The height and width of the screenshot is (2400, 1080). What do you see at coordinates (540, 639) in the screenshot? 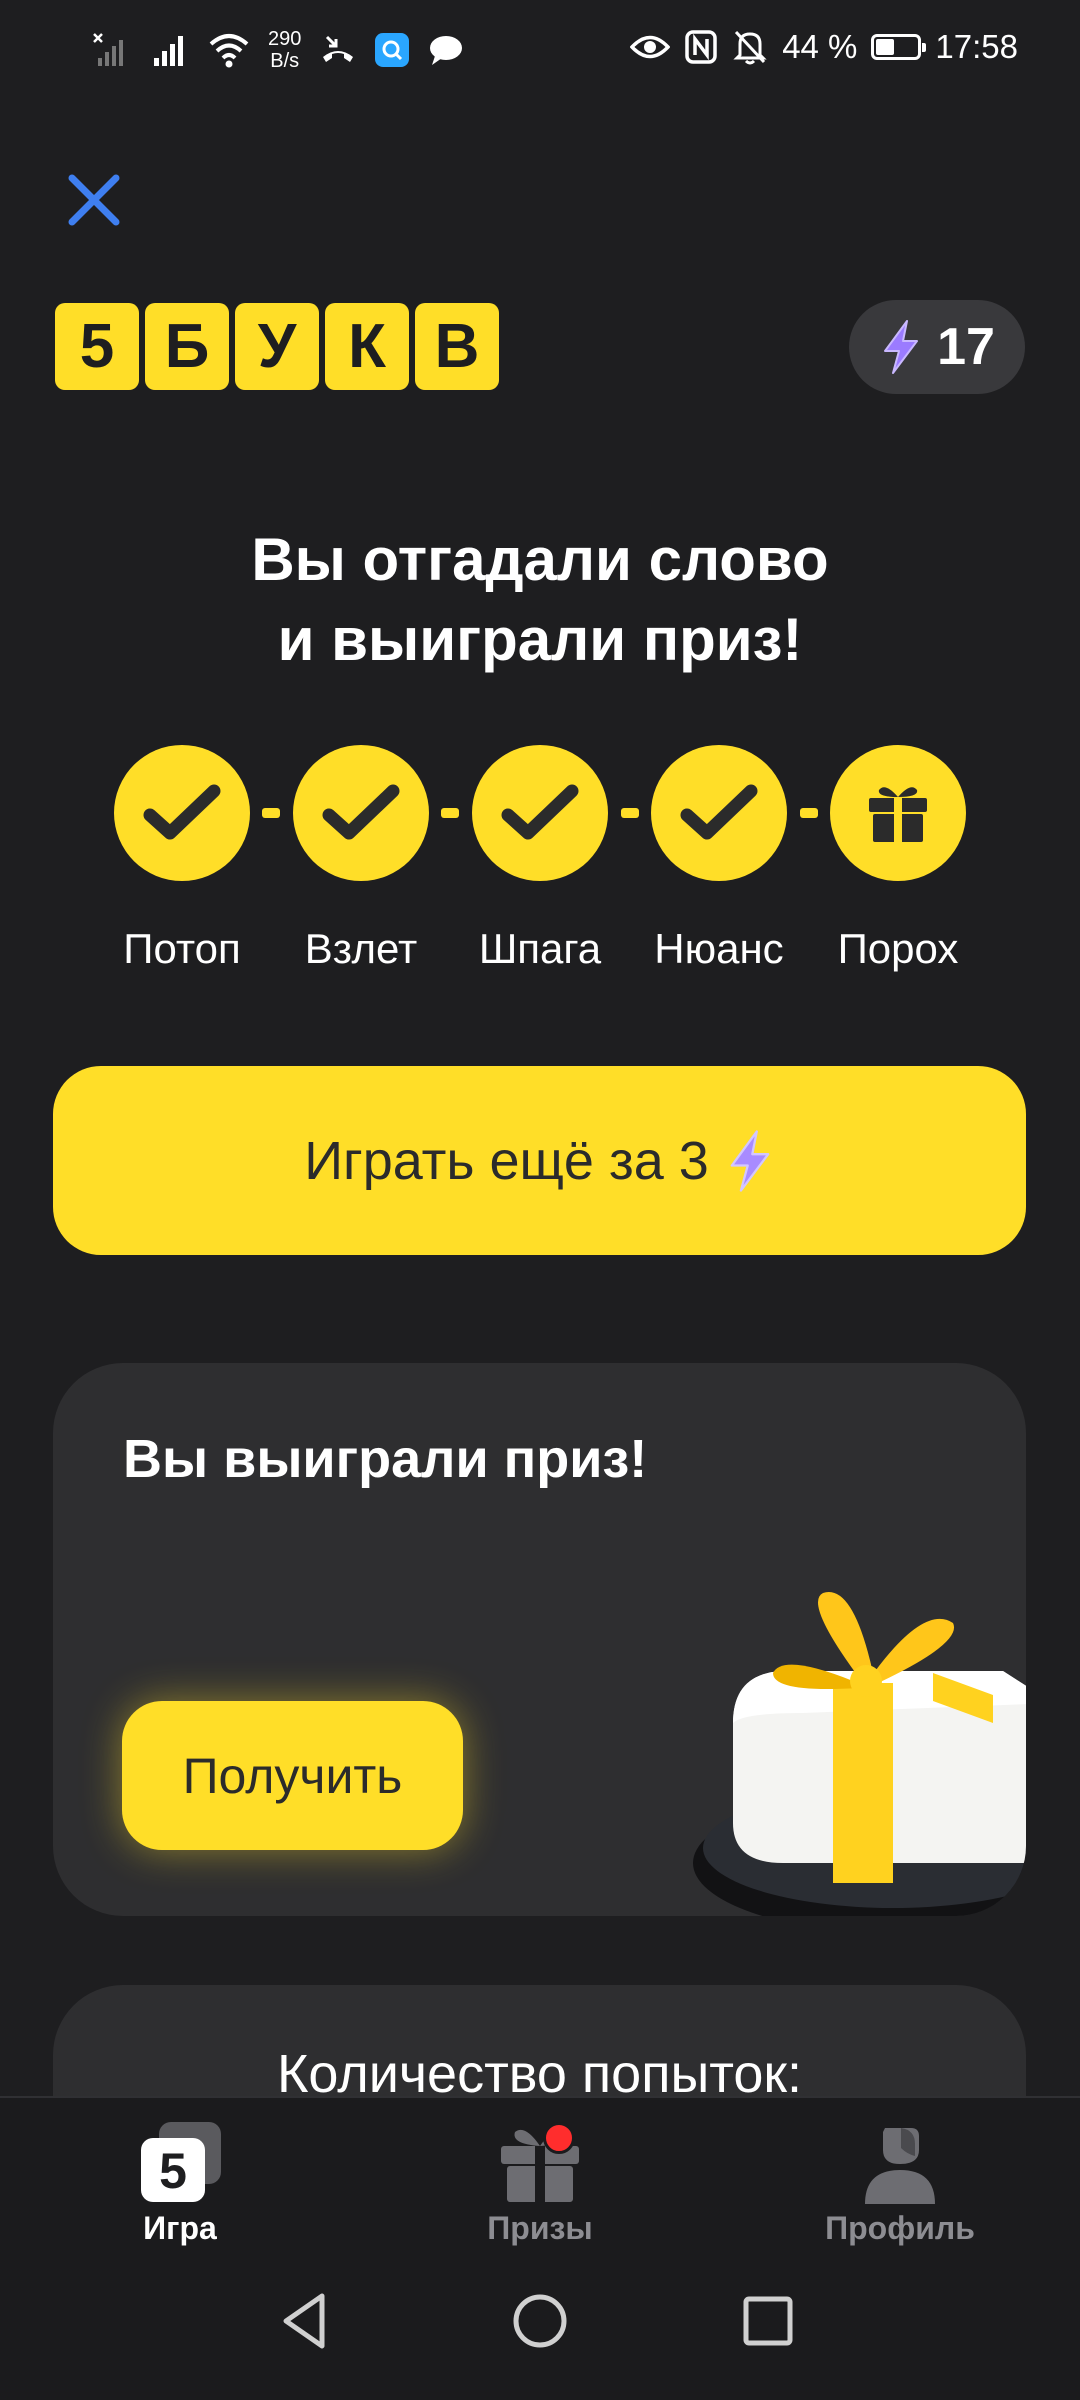
I see `title-line-2: и выиграли приз!` at bounding box center [540, 639].